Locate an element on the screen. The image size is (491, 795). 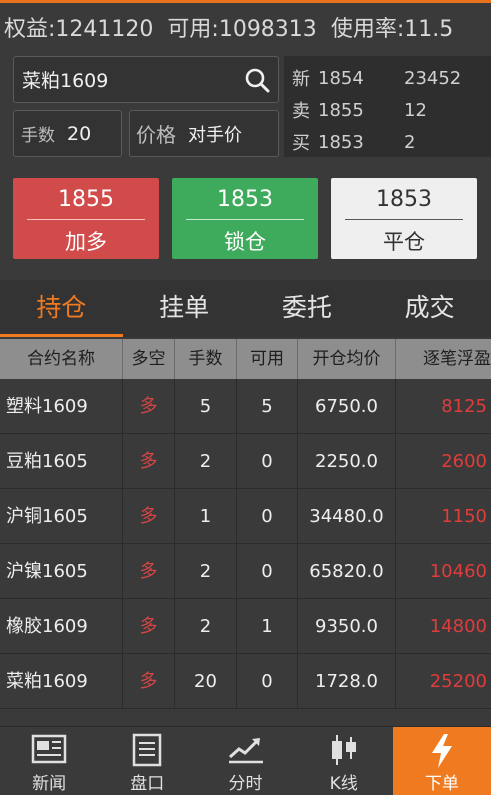
cell-contract: 菜粕1609 is located at coordinates (61, 681).